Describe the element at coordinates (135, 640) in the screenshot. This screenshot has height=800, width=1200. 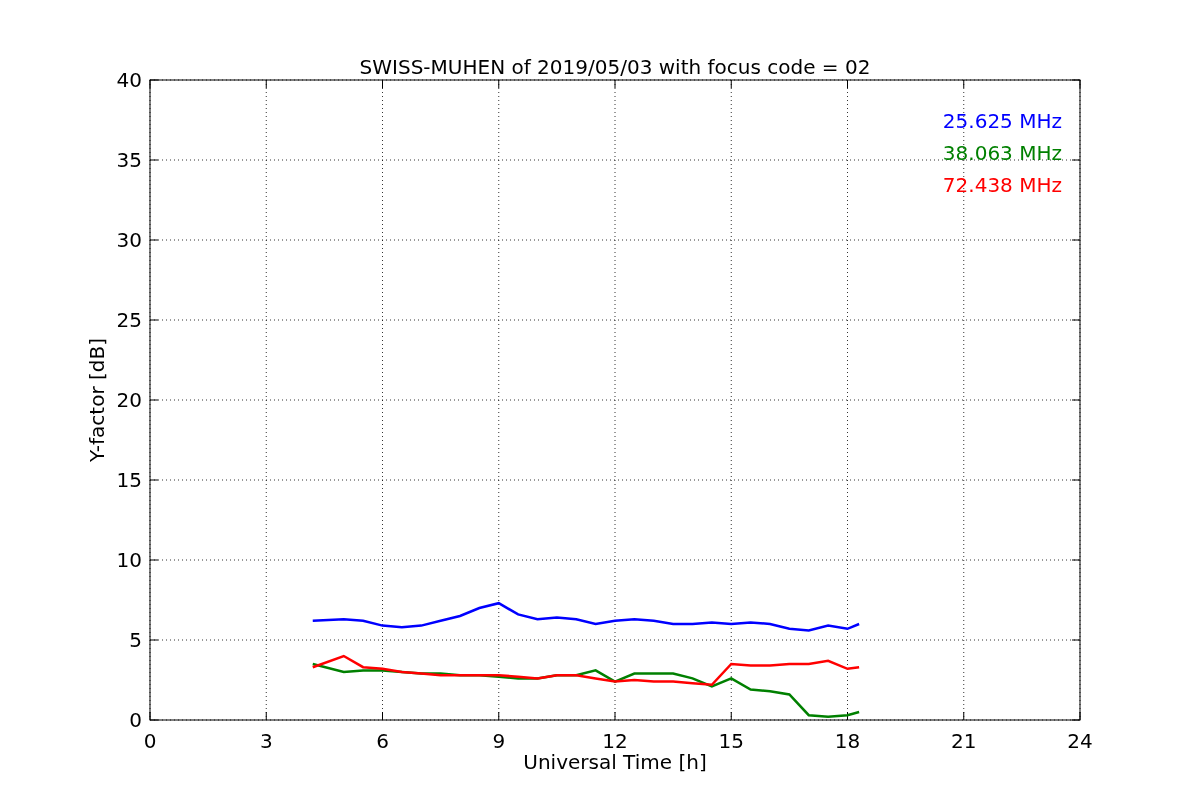
I see `y-tick-label: 5` at that location.